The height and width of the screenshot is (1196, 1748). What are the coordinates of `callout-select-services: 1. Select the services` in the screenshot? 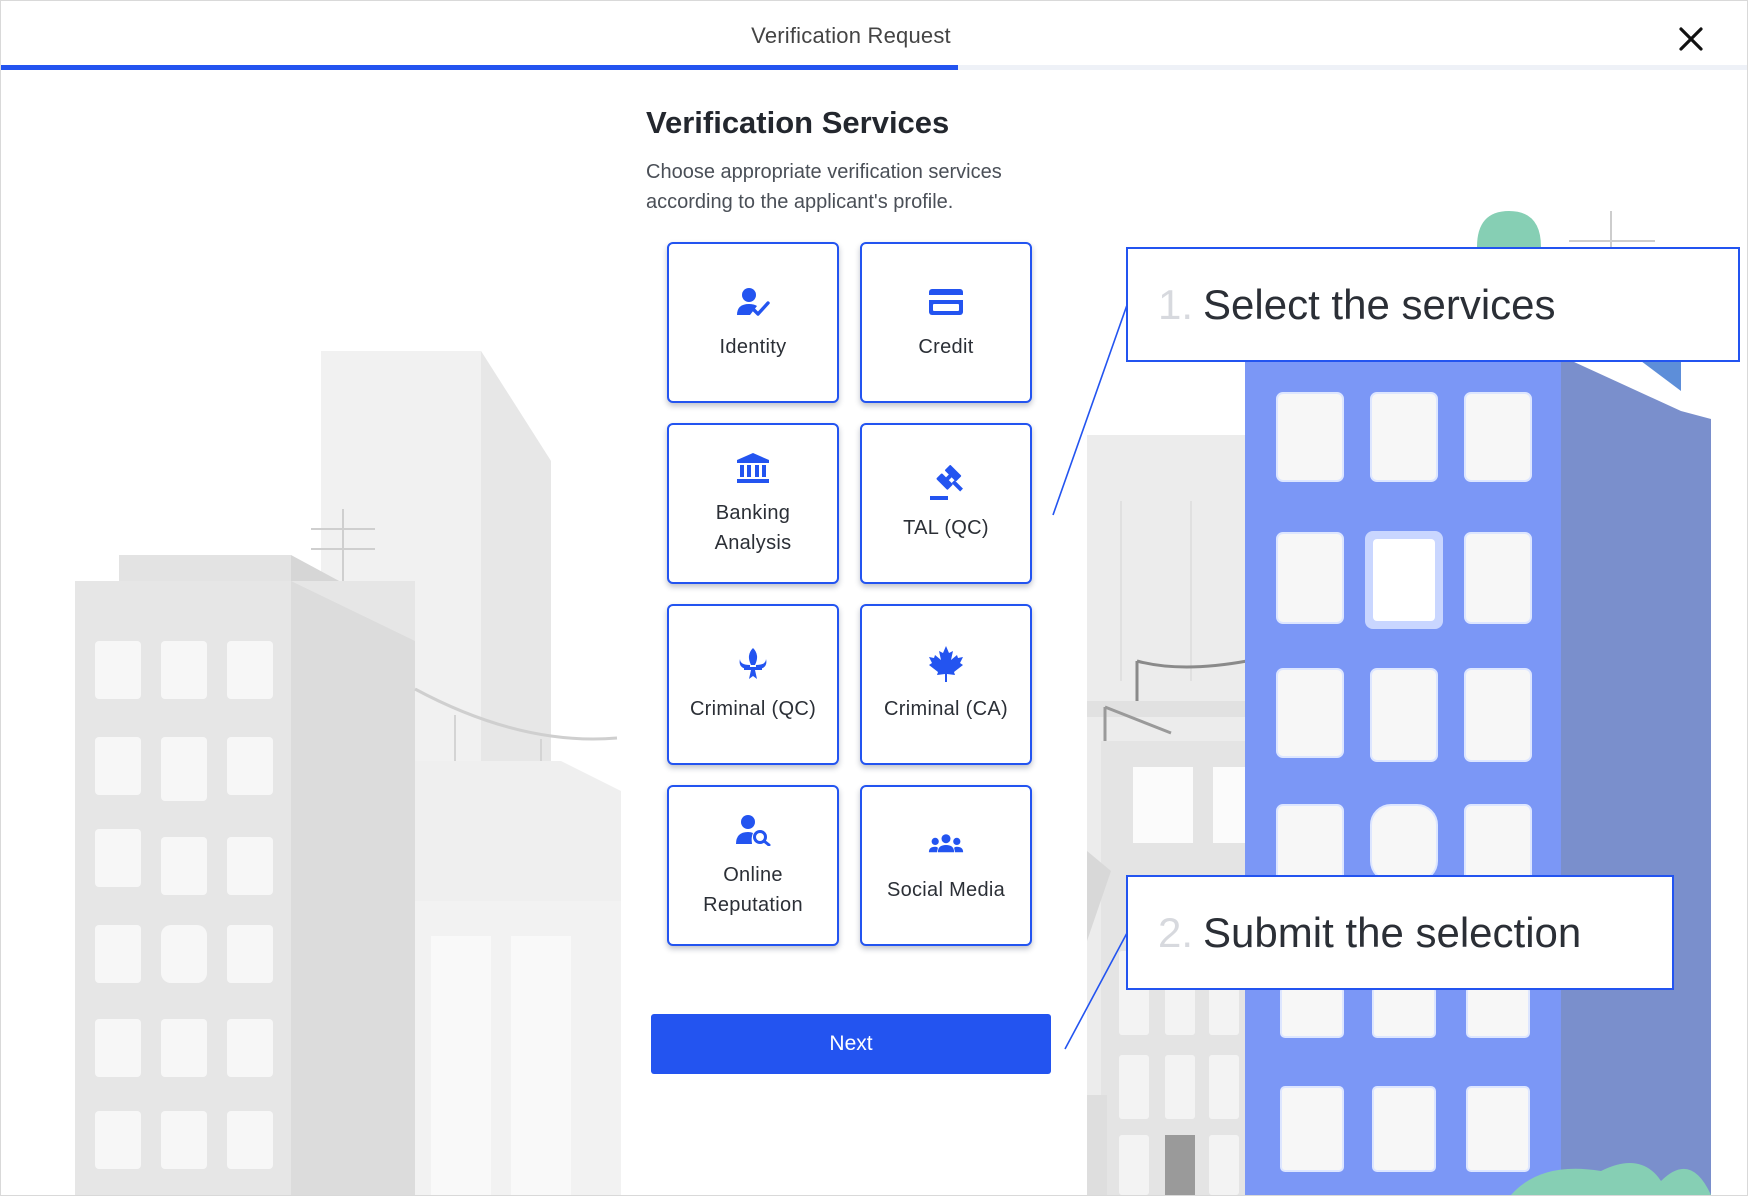 It's located at (1433, 304).